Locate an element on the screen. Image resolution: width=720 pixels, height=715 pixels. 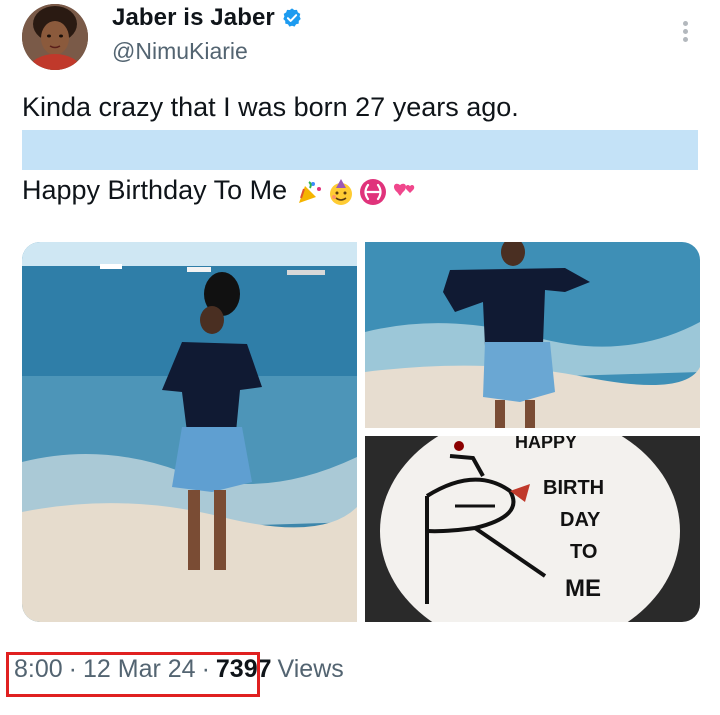
tweet-text-birthday: Happy Birthday To Me is located at coordinates (155, 190).